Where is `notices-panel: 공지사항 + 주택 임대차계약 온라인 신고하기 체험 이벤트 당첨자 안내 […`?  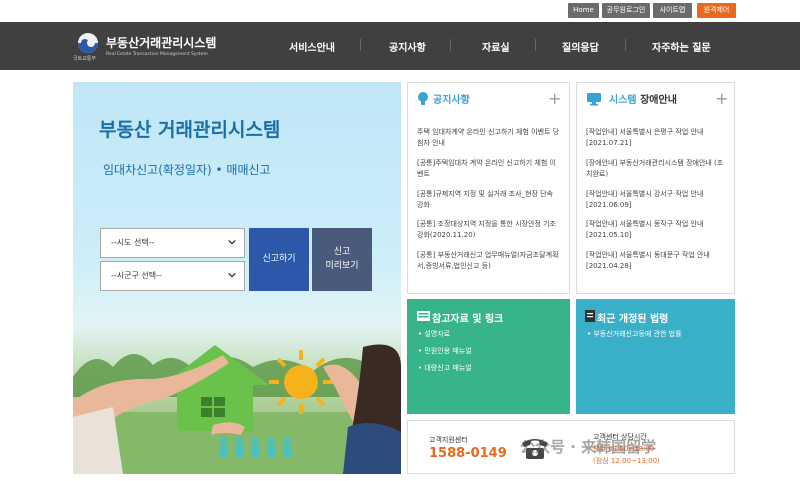 notices-panel: 공지사항 + 주택 임대차계약 온라인 신고하기 체험 이벤트 당첨자 안내 [… is located at coordinates (488, 188).